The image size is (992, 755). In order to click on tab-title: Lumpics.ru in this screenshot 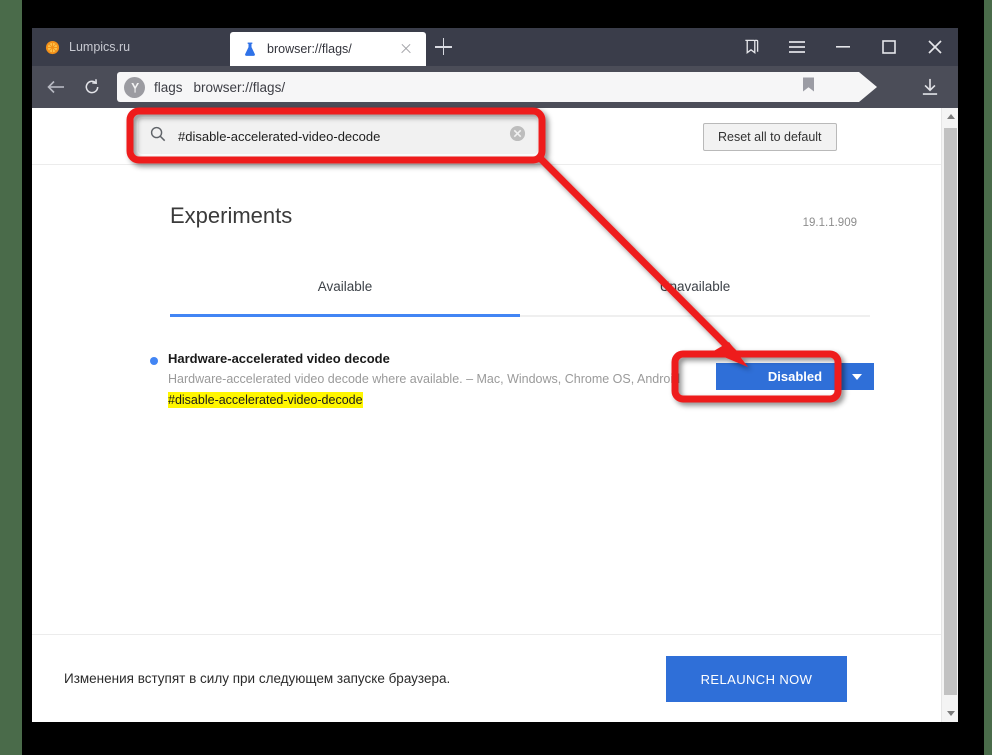, I will do `click(100, 47)`.